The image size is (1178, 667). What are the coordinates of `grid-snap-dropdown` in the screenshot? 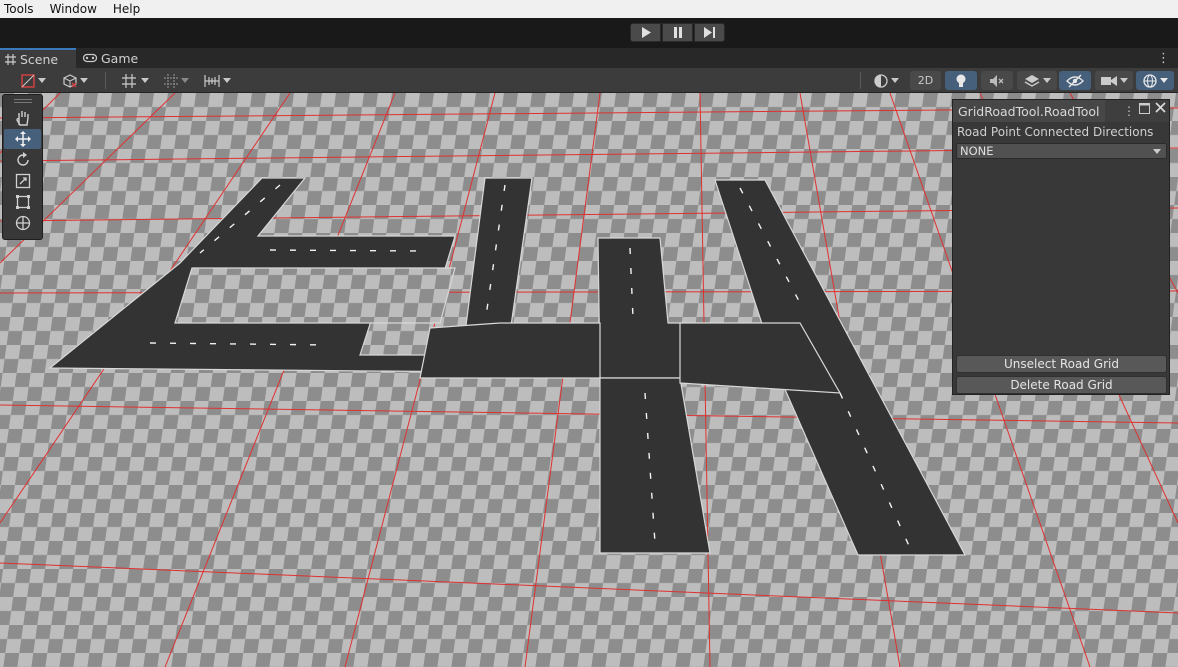 It's located at (176, 80).